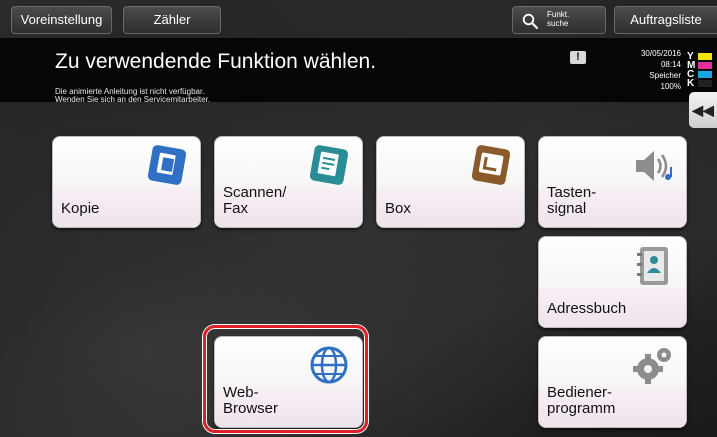  I want to click on box-tile: Box, so click(450, 182).